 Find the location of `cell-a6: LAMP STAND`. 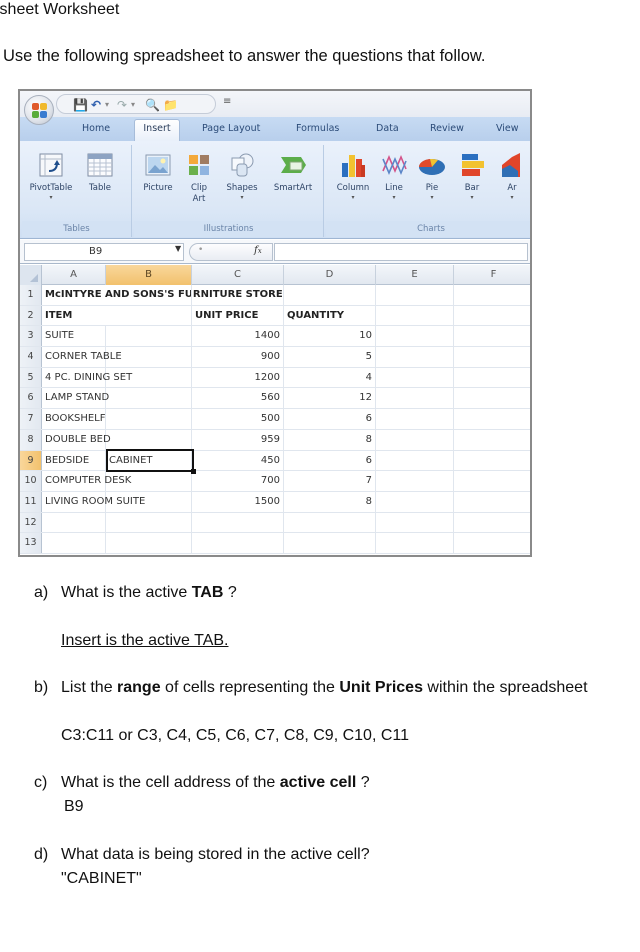

cell-a6: LAMP STAND is located at coordinates (75, 398).